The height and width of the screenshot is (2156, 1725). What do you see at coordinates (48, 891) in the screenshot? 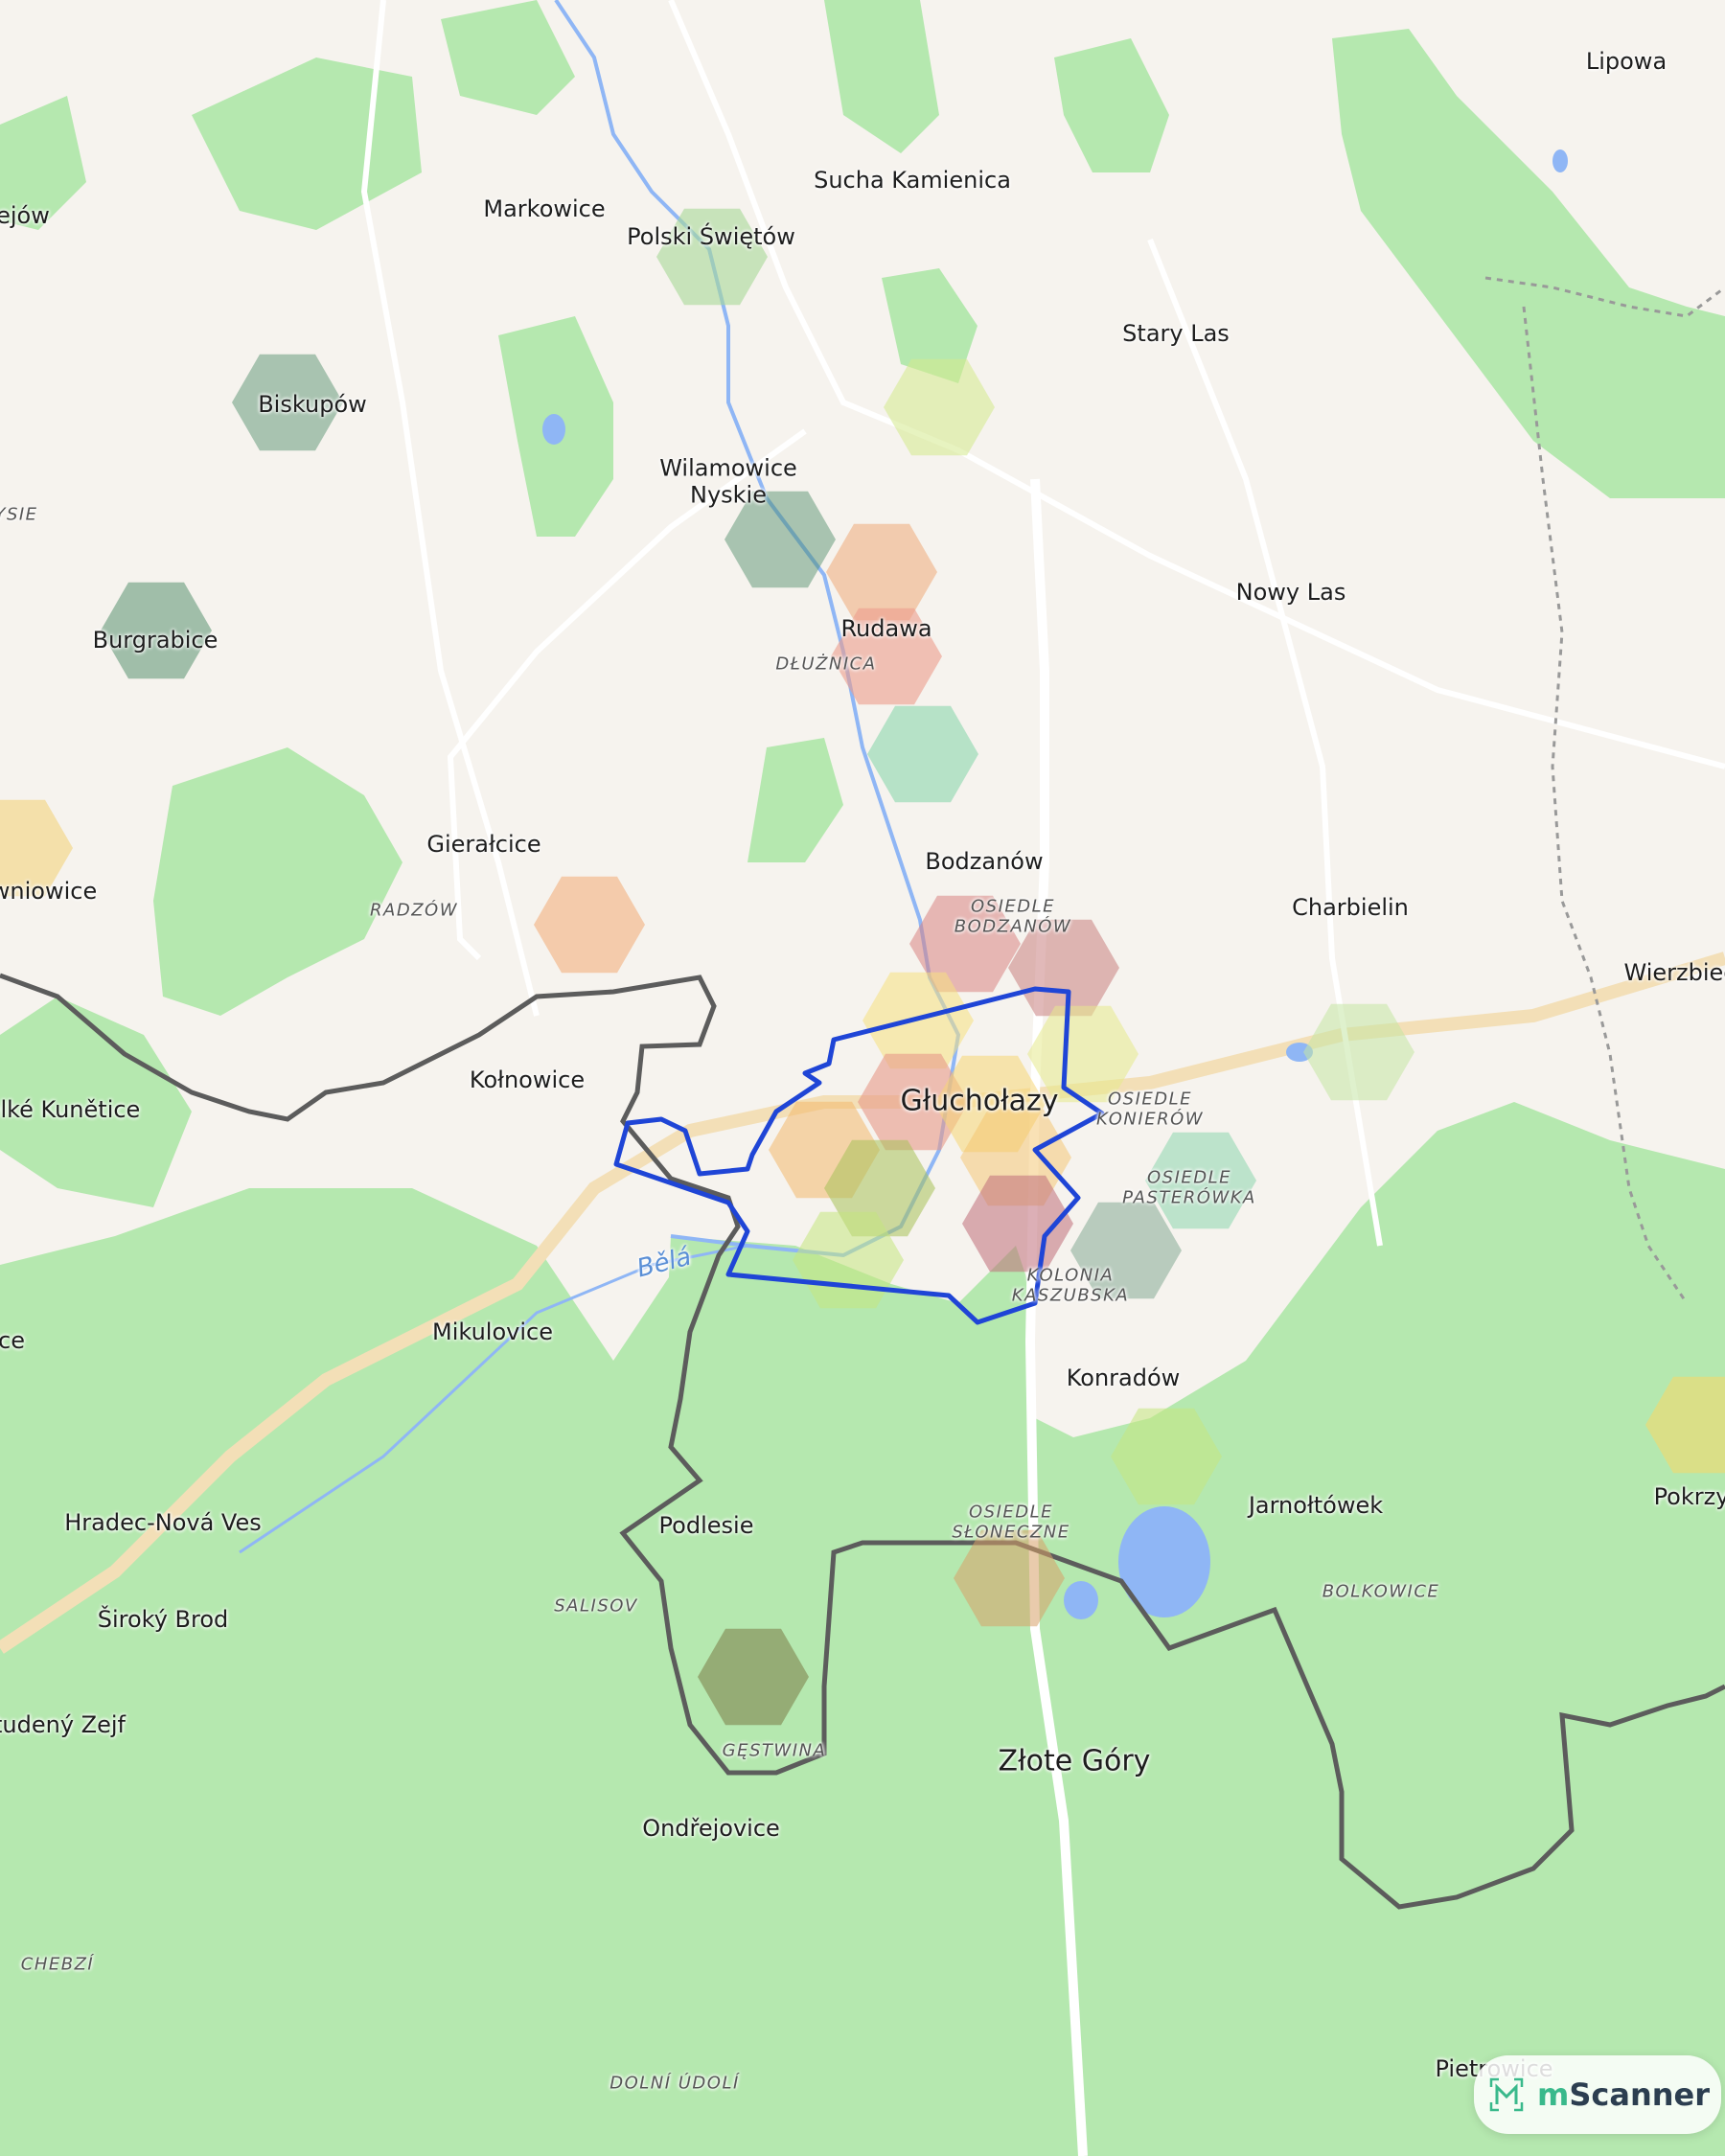
I see `place-label-wniowice: wniowice` at bounding box center [48, 891].